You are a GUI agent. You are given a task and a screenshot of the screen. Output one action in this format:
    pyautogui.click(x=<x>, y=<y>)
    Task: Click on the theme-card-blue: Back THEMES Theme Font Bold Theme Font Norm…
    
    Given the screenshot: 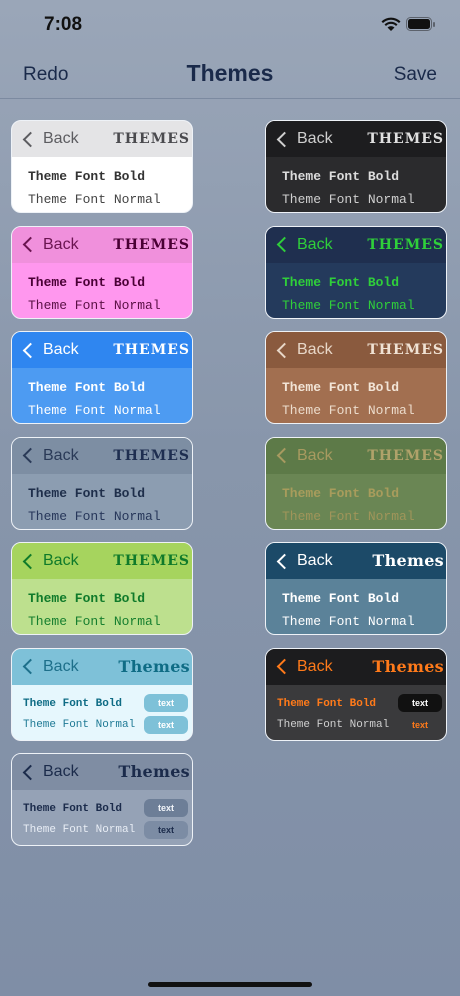 What is the action you would take?
    pyautogui.click(x=102, y=377)
    